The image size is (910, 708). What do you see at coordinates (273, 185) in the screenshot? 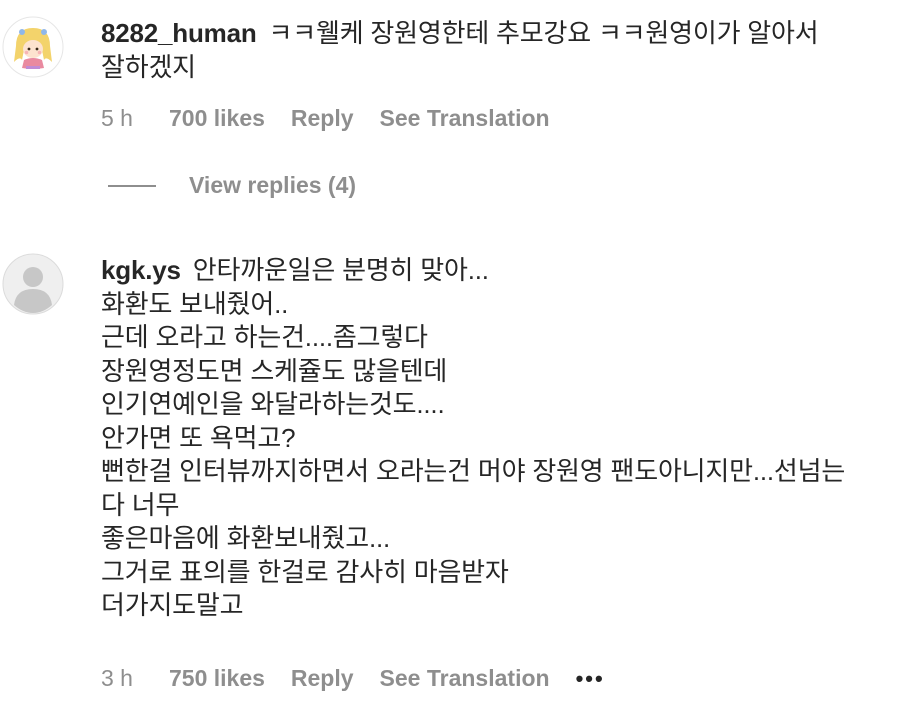
I see `view-replies-label: View replies (4)` at bounding box center [273, 185].